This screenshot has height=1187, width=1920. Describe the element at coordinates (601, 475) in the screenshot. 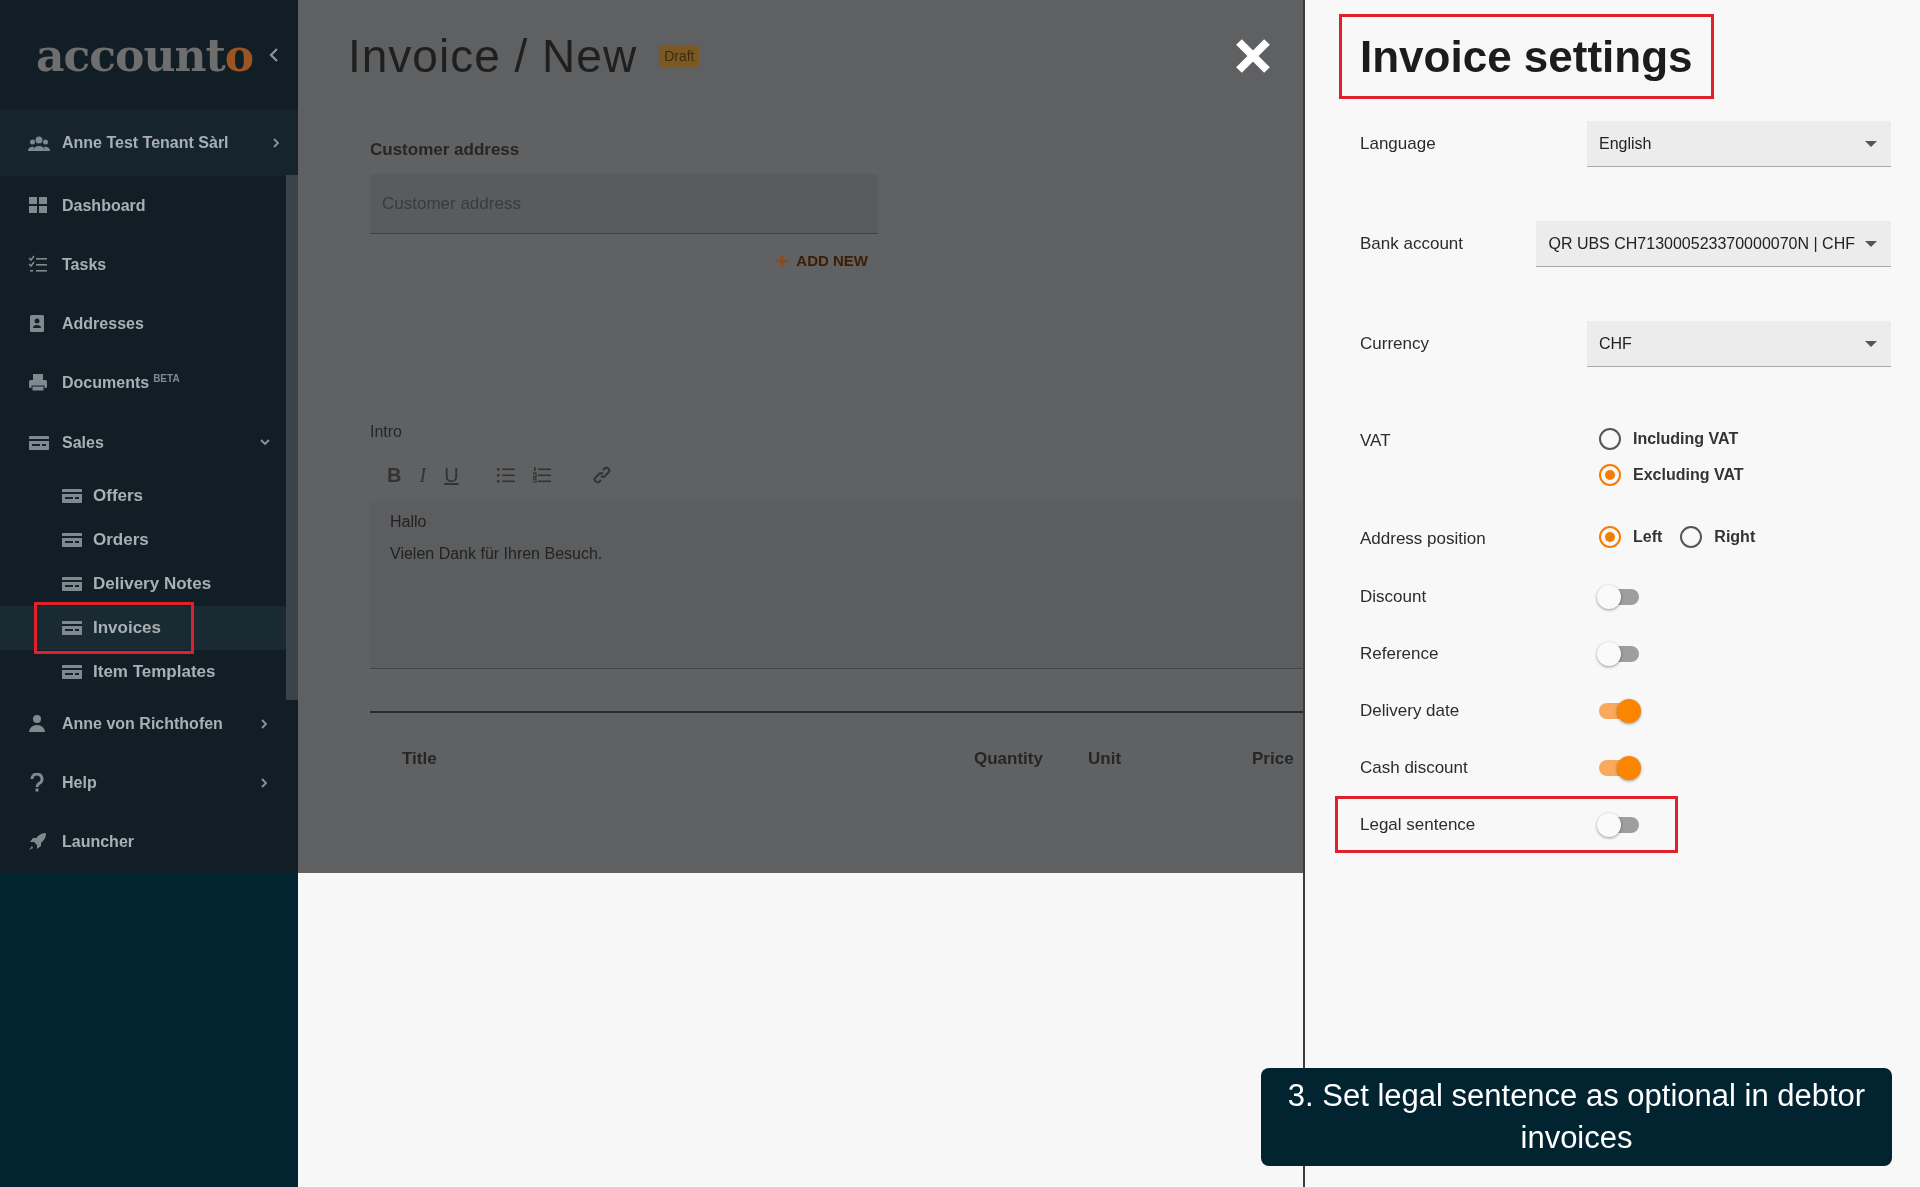

I see `link-icon` at that location.